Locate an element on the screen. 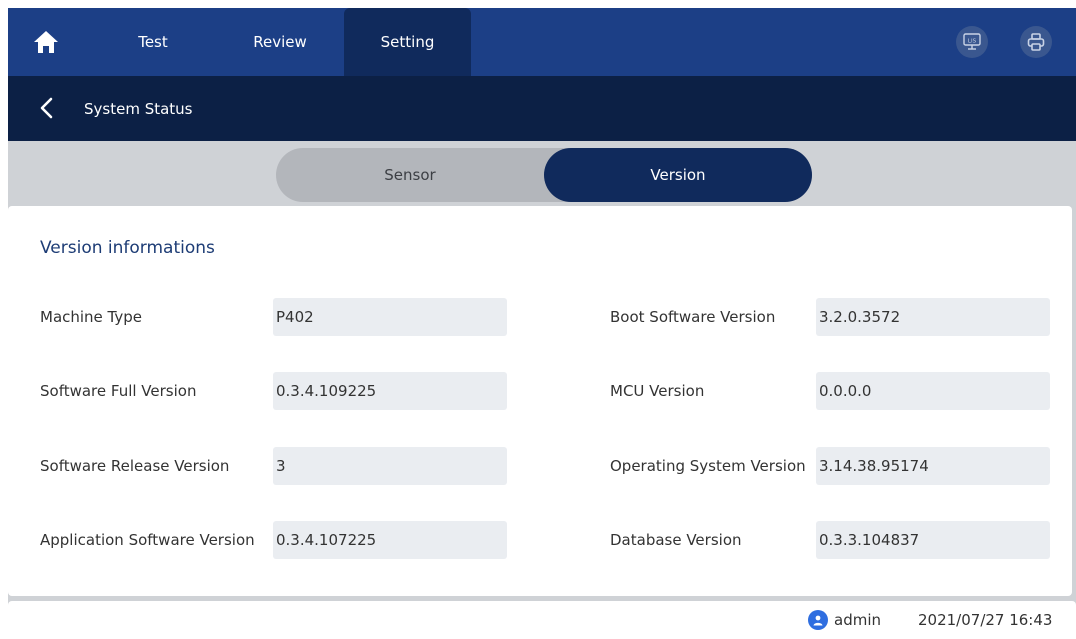  user-silhouette-icon is located at coordinates (818, 620).